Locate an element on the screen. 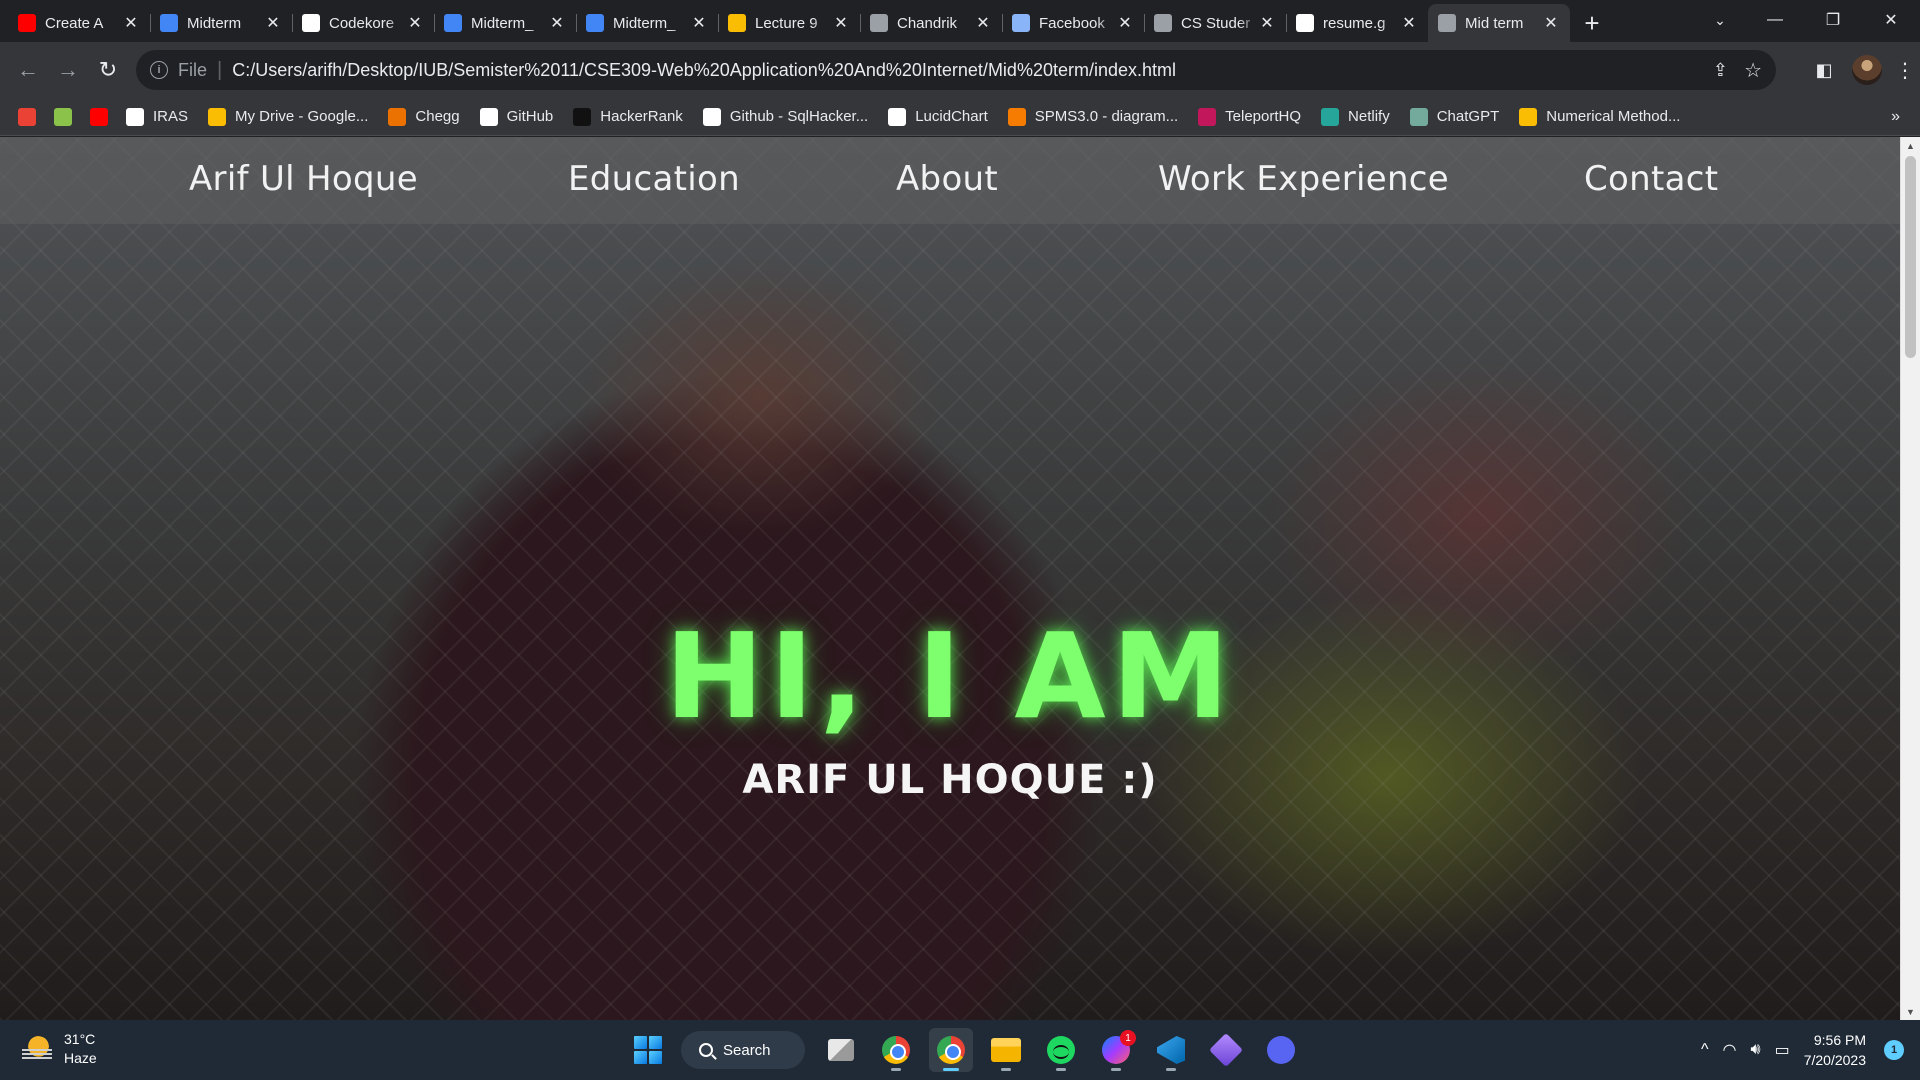  browser-tab: Lecture 9 ✕ is located at coordinates (789, 23).